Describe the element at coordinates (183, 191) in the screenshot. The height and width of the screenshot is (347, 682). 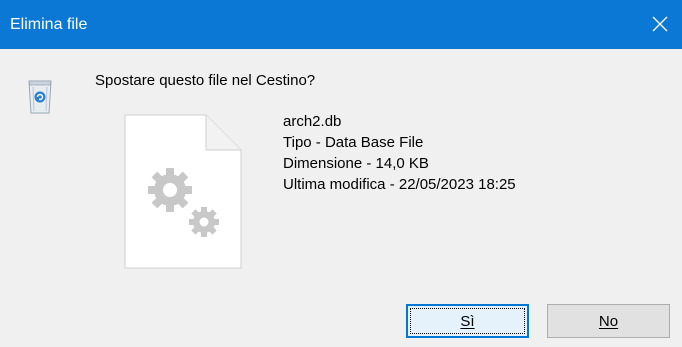
I see `generic-file-gears-icon` at that location.